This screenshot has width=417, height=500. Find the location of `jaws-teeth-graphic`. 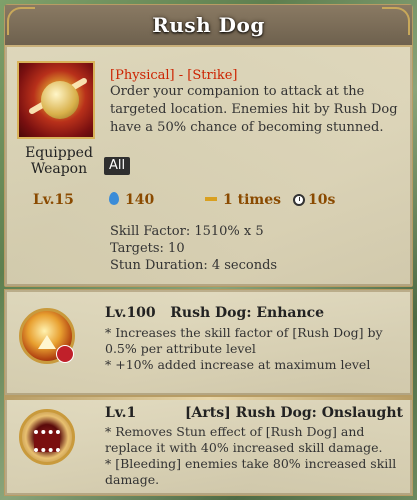

jaws-teeth-graphic is located at coordinates (47, 441).